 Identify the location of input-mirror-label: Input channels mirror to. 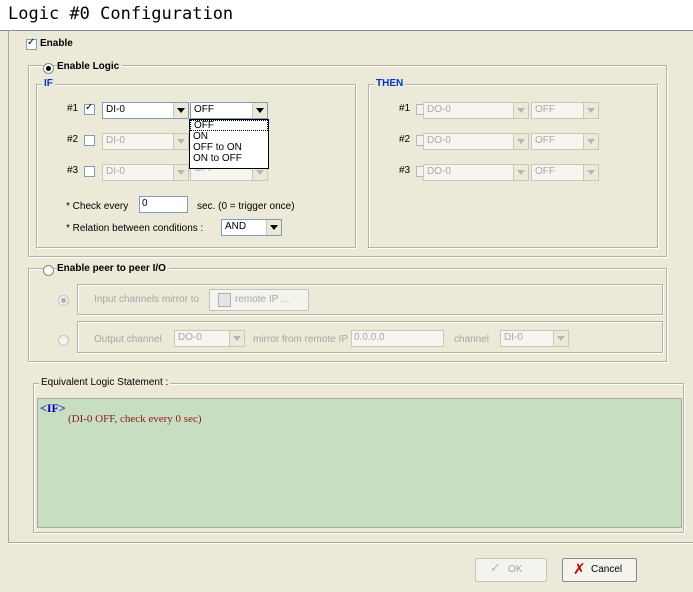
(147, 299).